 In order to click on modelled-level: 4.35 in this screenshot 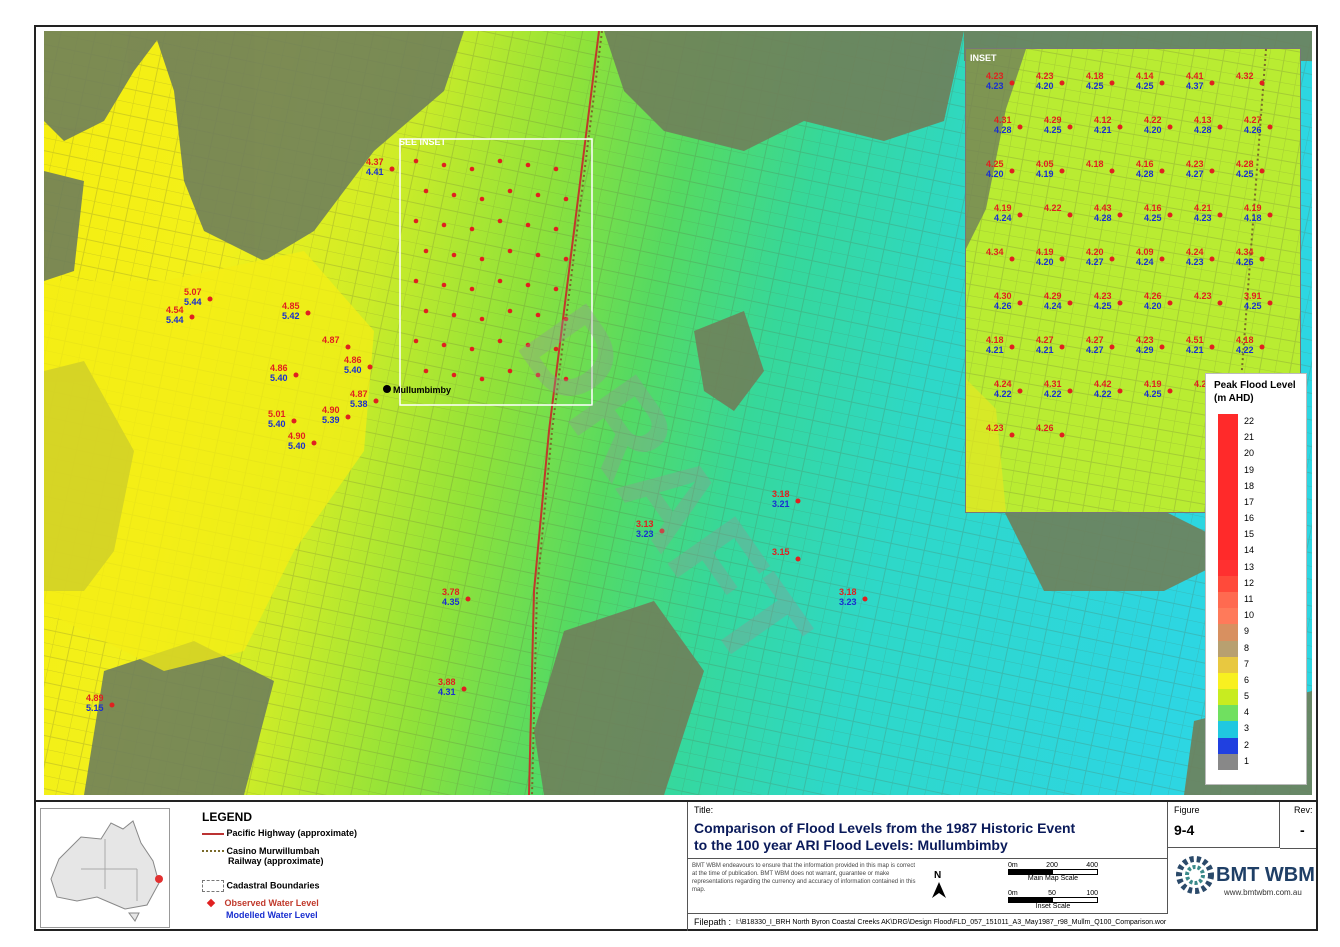, I will do `click(451, 602)`.